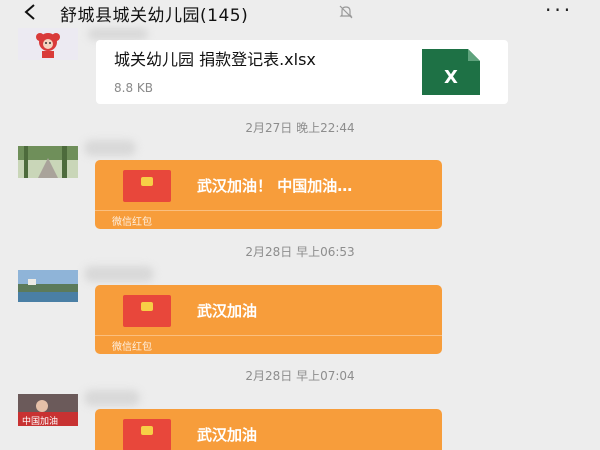 This screenshot has width=600, height=450. Describe the element at coordinates (268, 429) in the screenshot. I see `red-packet-message: 武汉加油` at that location.